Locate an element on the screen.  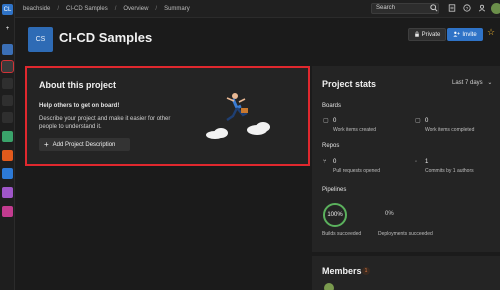
org-icon: CL is located at coordinates (7, 9).